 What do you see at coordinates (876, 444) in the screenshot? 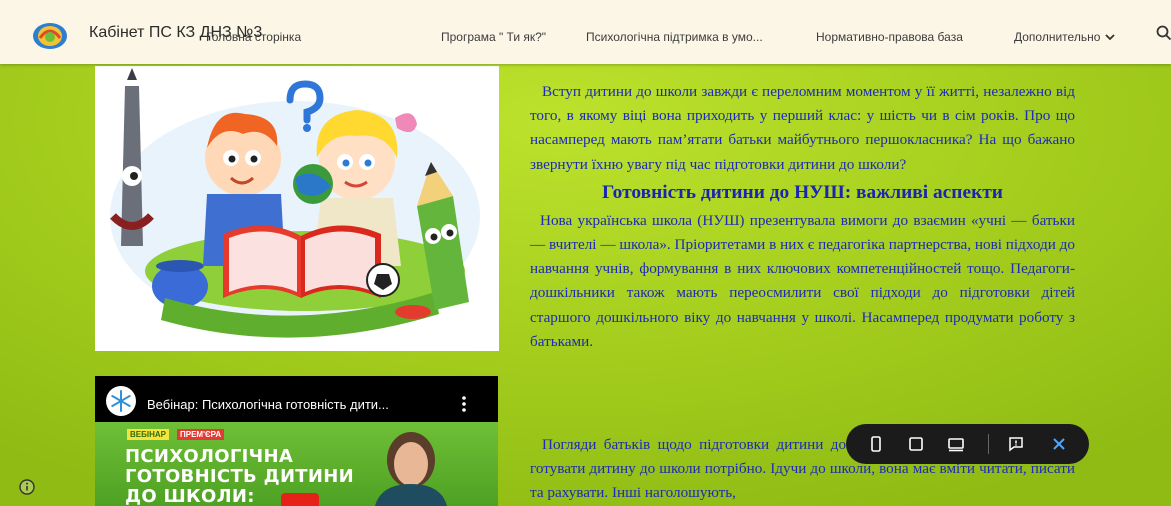
I see `phone-view-icon` at bounding box center [876, 444].